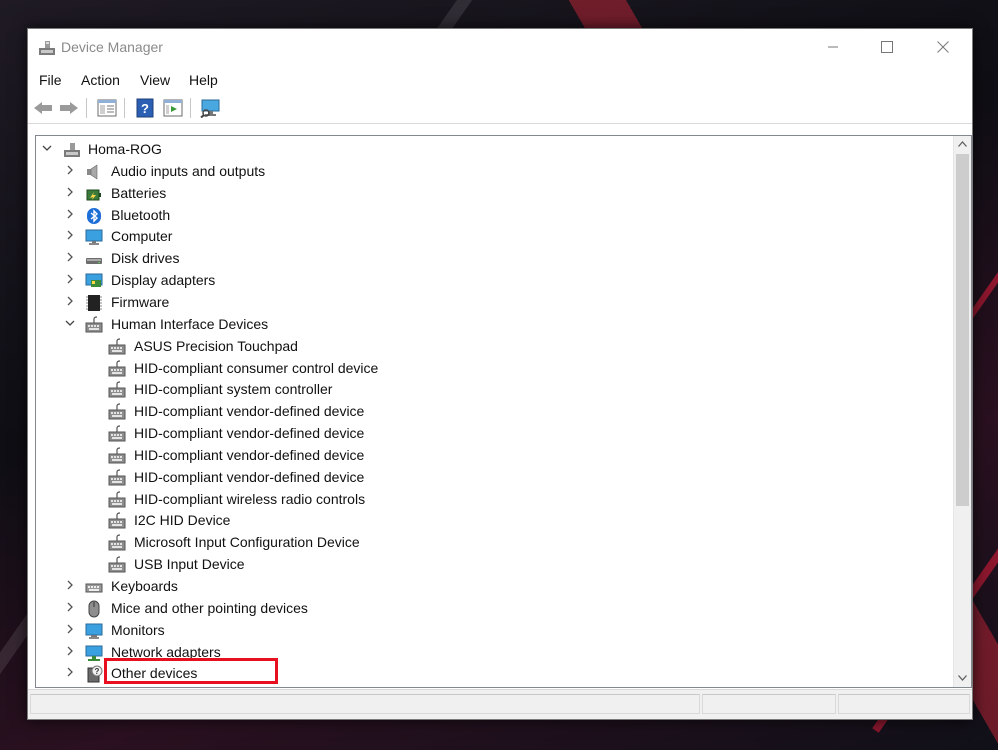 The height and width of the screenshot is (750, 998). I want to click on tree-category-expanded: Human Interface Devices, so click(491, 325).